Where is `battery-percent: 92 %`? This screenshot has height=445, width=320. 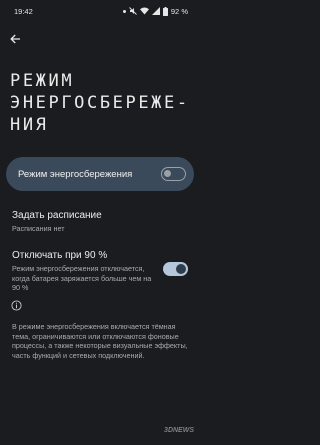
battery-percent: 92 % is located at coordinates (179, 11).